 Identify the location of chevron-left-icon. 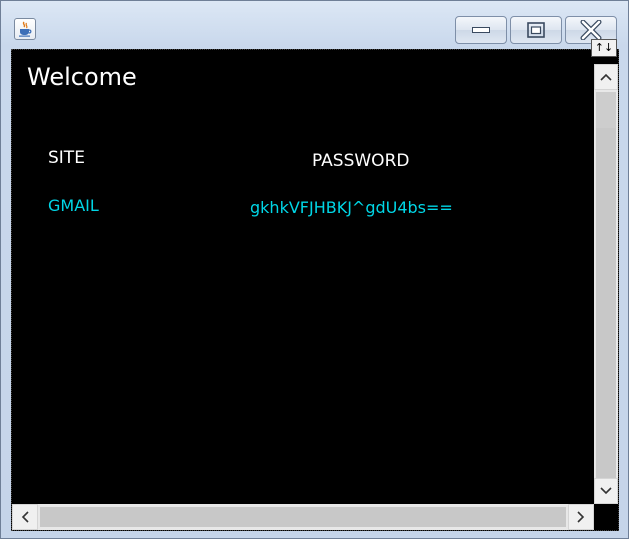
(25, 517).